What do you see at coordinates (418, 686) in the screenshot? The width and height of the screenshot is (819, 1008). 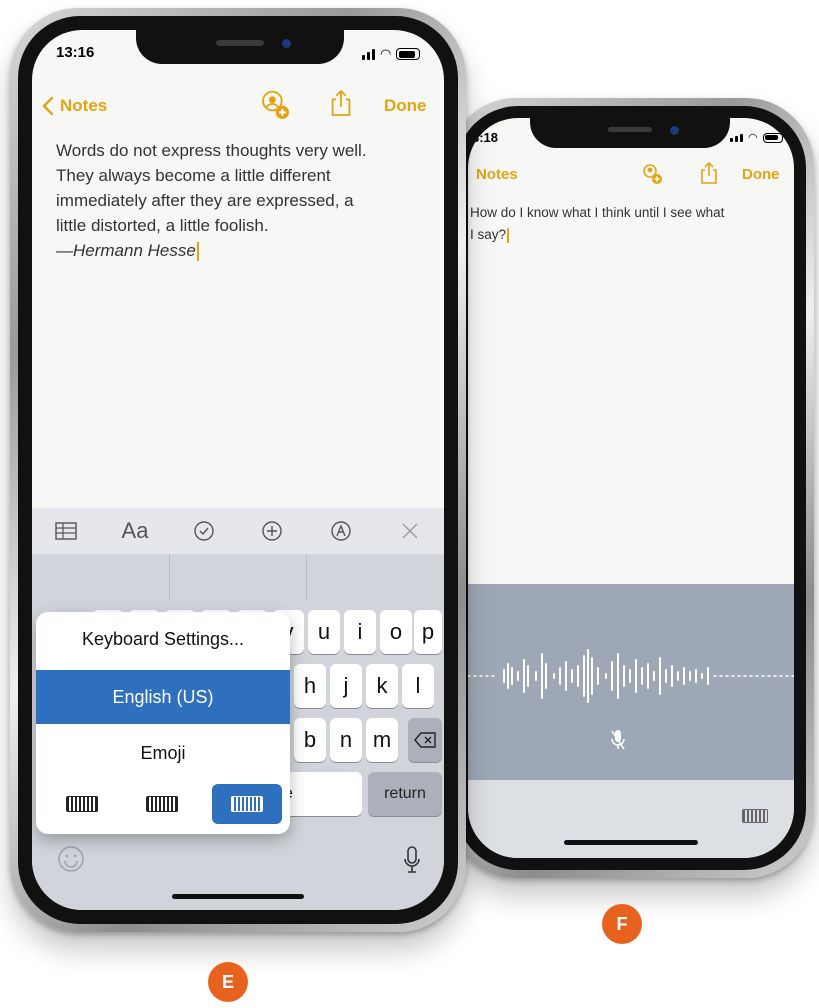 I see `key-l: l` at bounding box center [418, 686].